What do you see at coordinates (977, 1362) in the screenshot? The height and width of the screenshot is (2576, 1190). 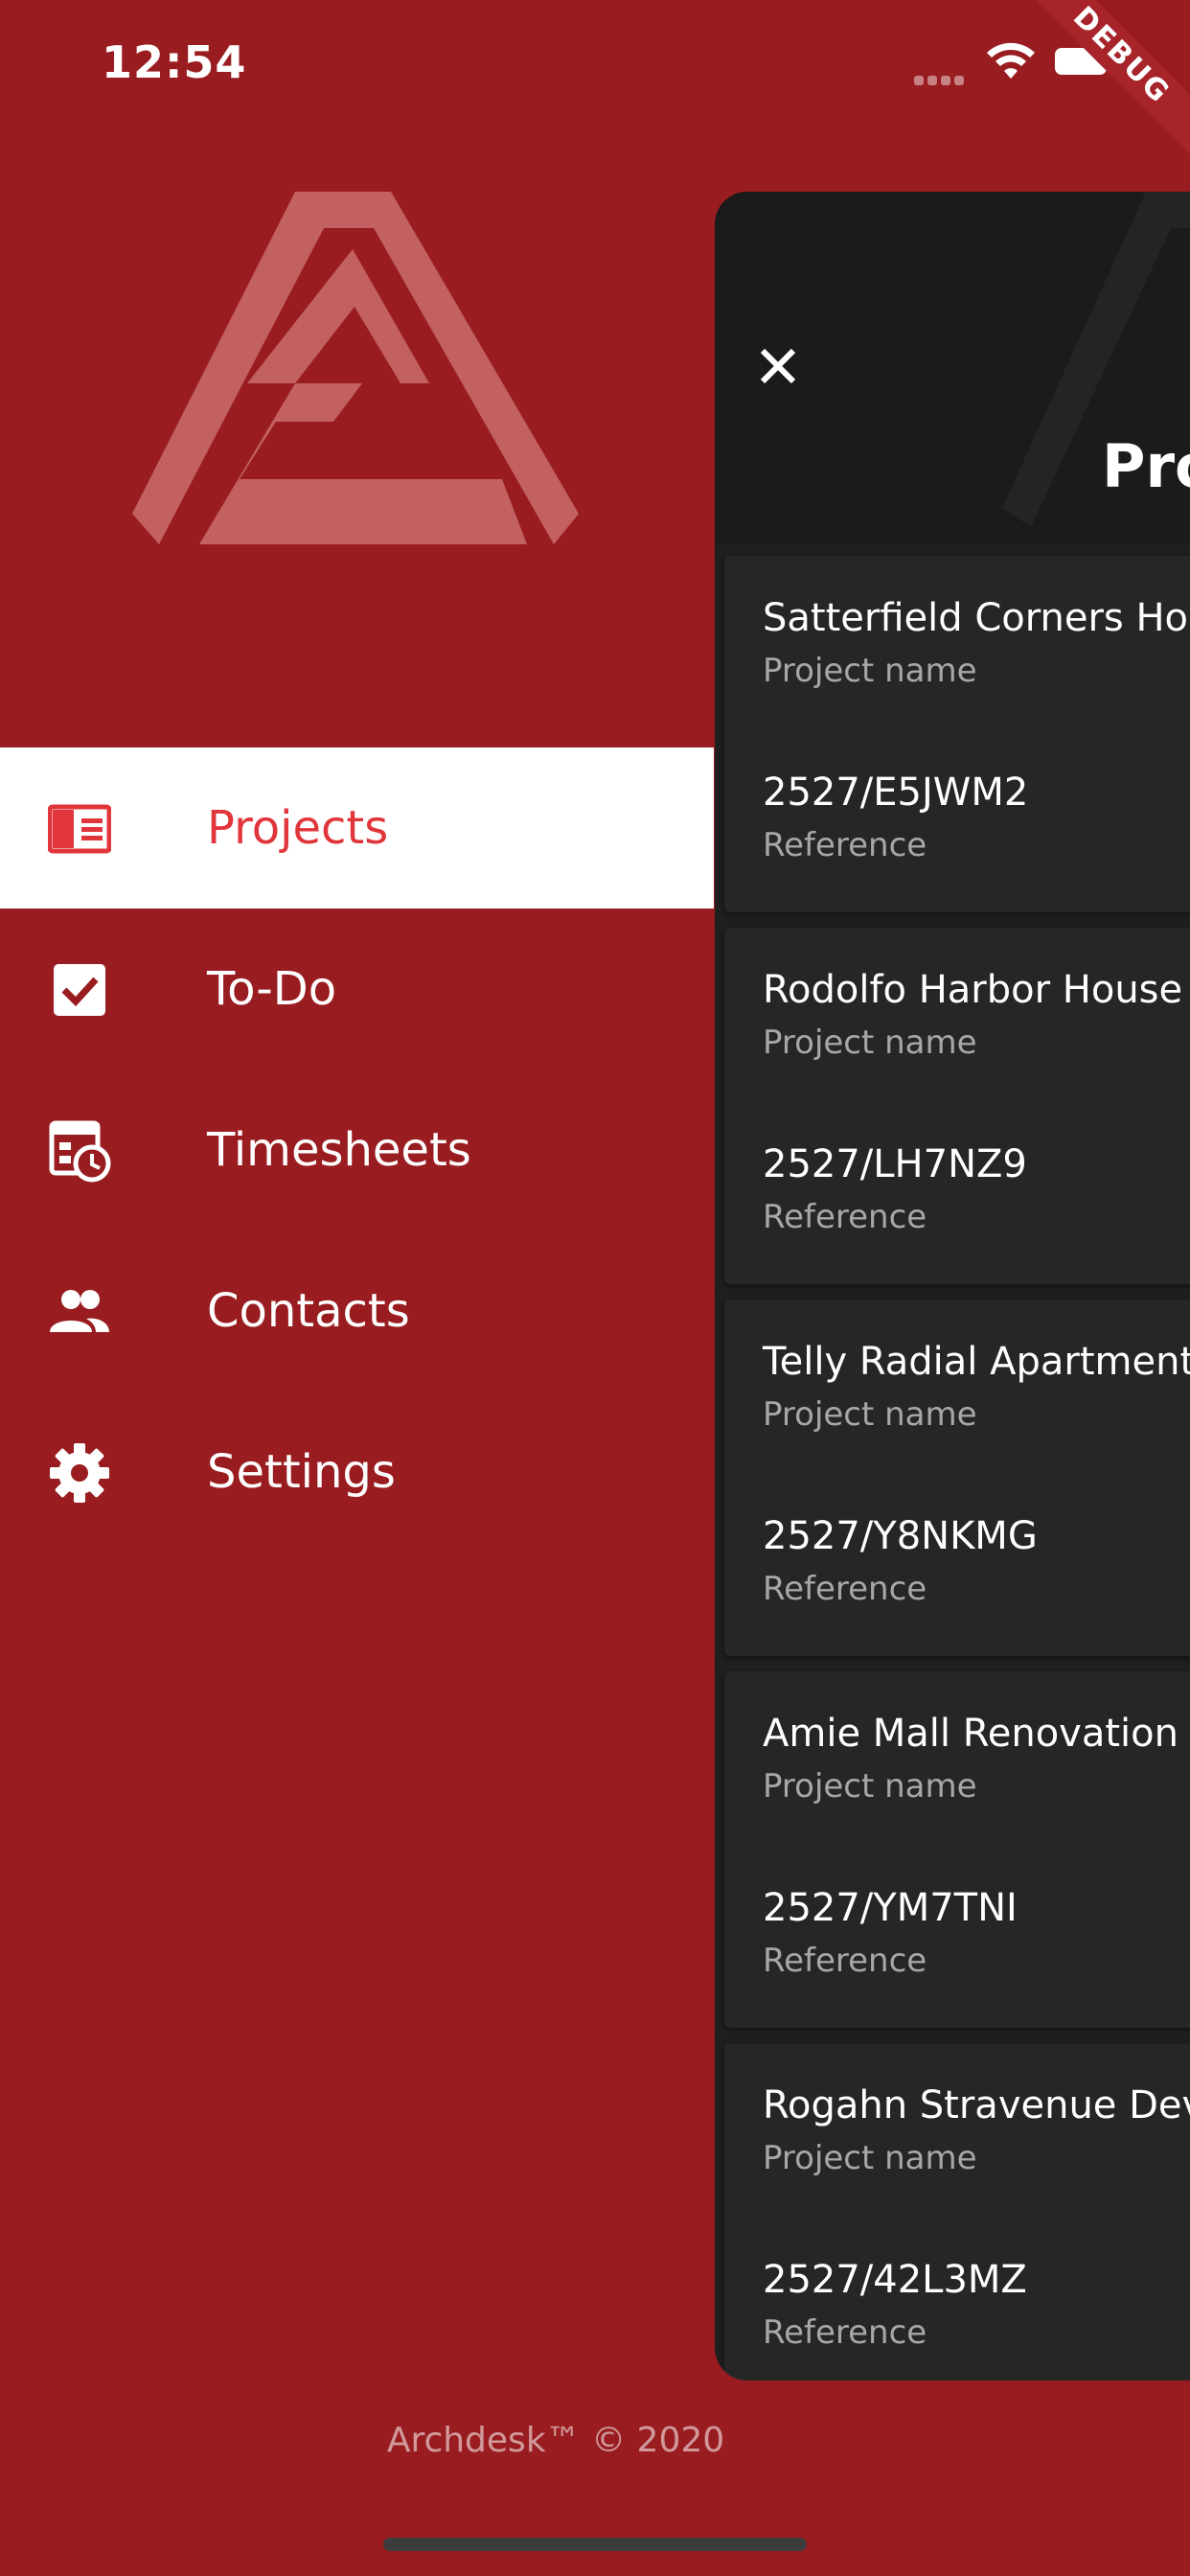 I see `project-name: Telly Radial Apartments` at bounding box center [977, 1362].